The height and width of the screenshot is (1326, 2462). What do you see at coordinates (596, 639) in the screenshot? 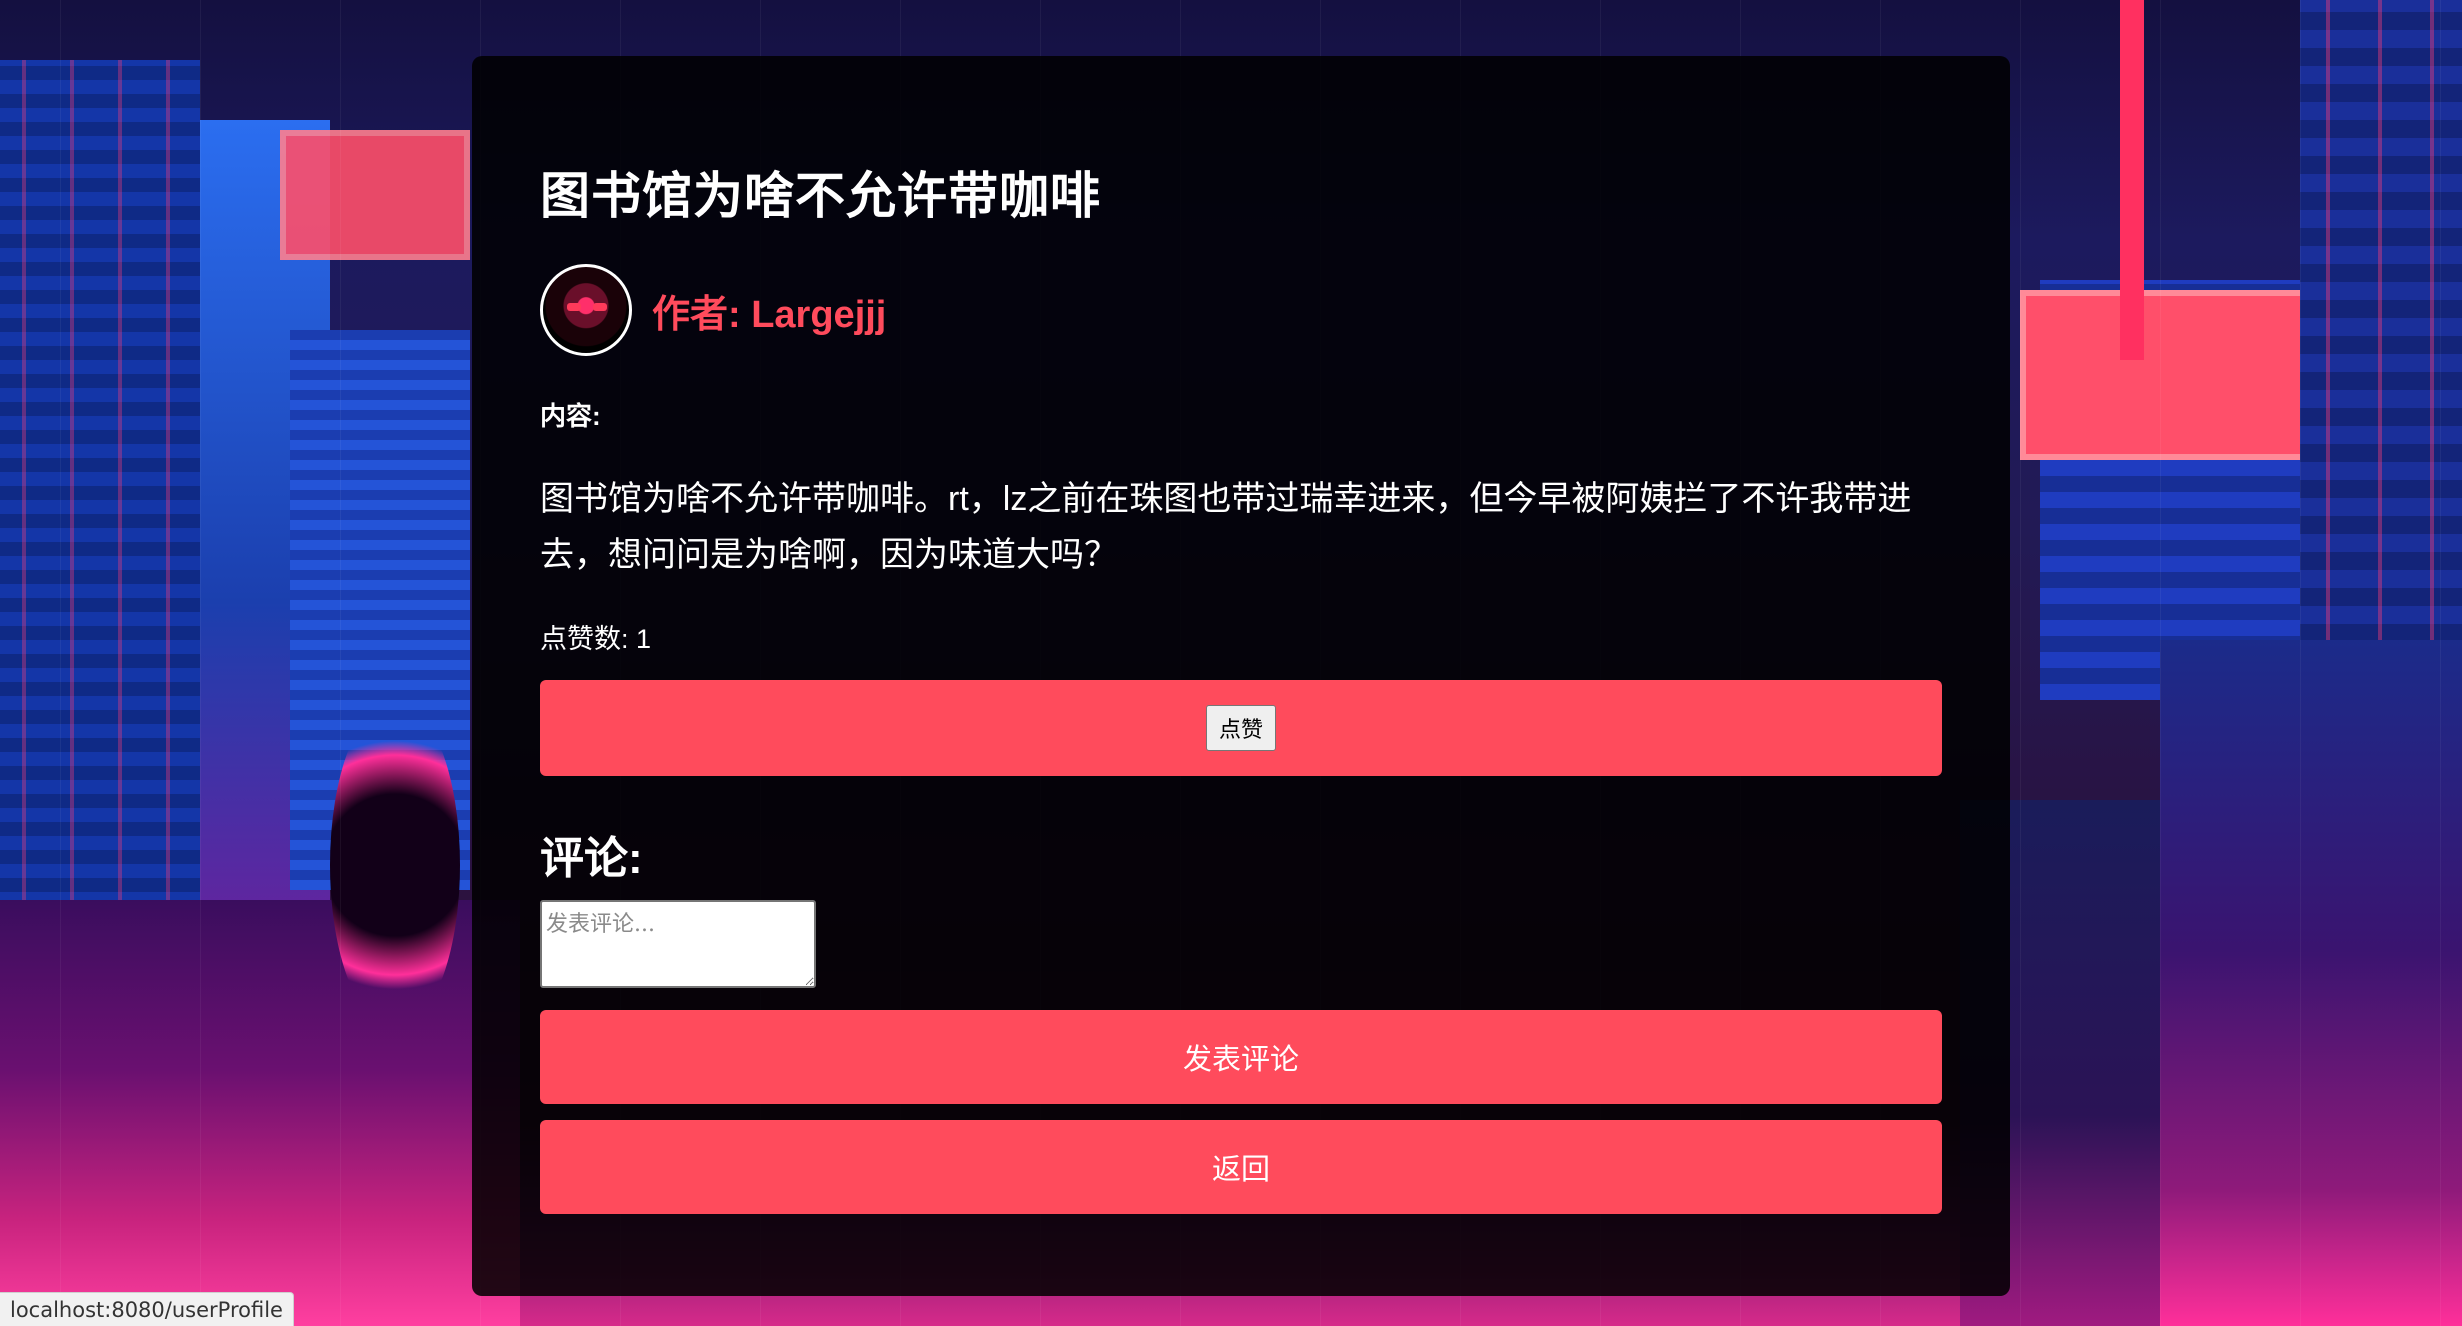
I see `like-count: 点赞数: 1` at bounding box center [596, 639].